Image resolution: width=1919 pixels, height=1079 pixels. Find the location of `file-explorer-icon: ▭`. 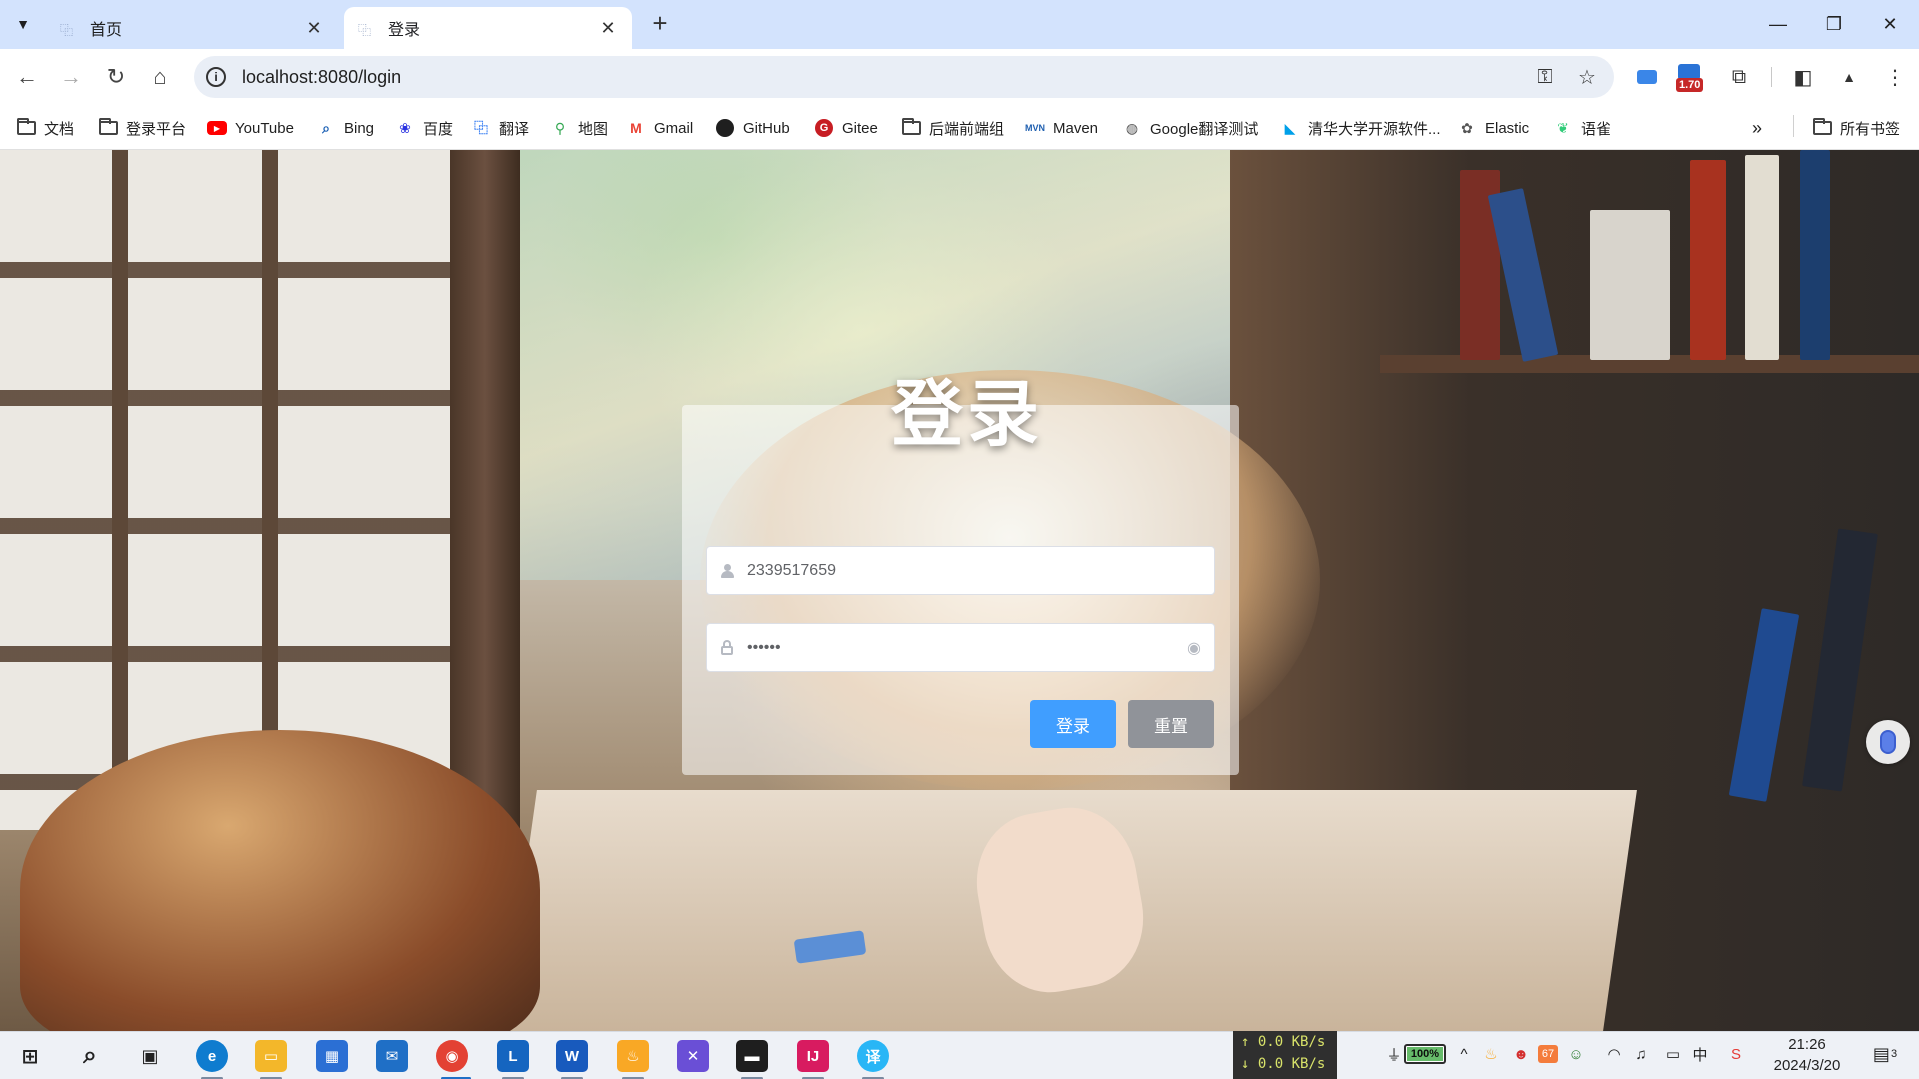

file-explorer-icon: ▭ is located at coordinates (271, 1056).